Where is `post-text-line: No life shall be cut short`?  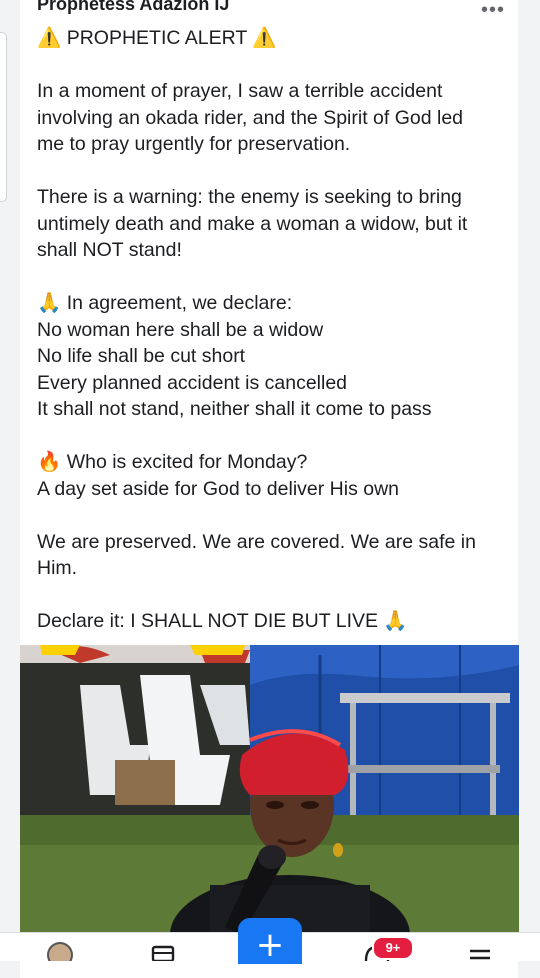 post-text-line: No life shall be cut short is located at coordinates (276, 356).